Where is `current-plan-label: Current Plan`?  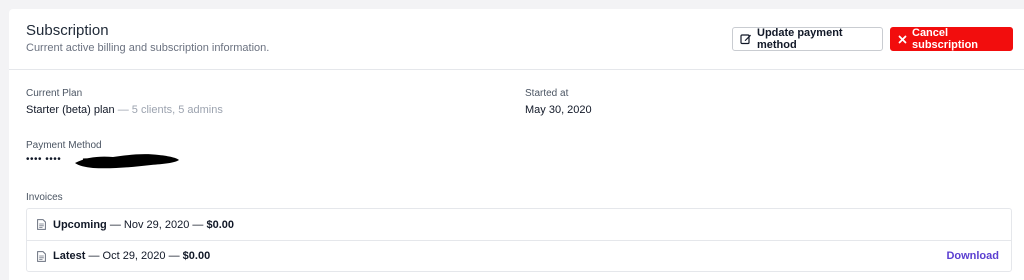 current-plan-label: Current Plan is located at coordinates (54, 93).